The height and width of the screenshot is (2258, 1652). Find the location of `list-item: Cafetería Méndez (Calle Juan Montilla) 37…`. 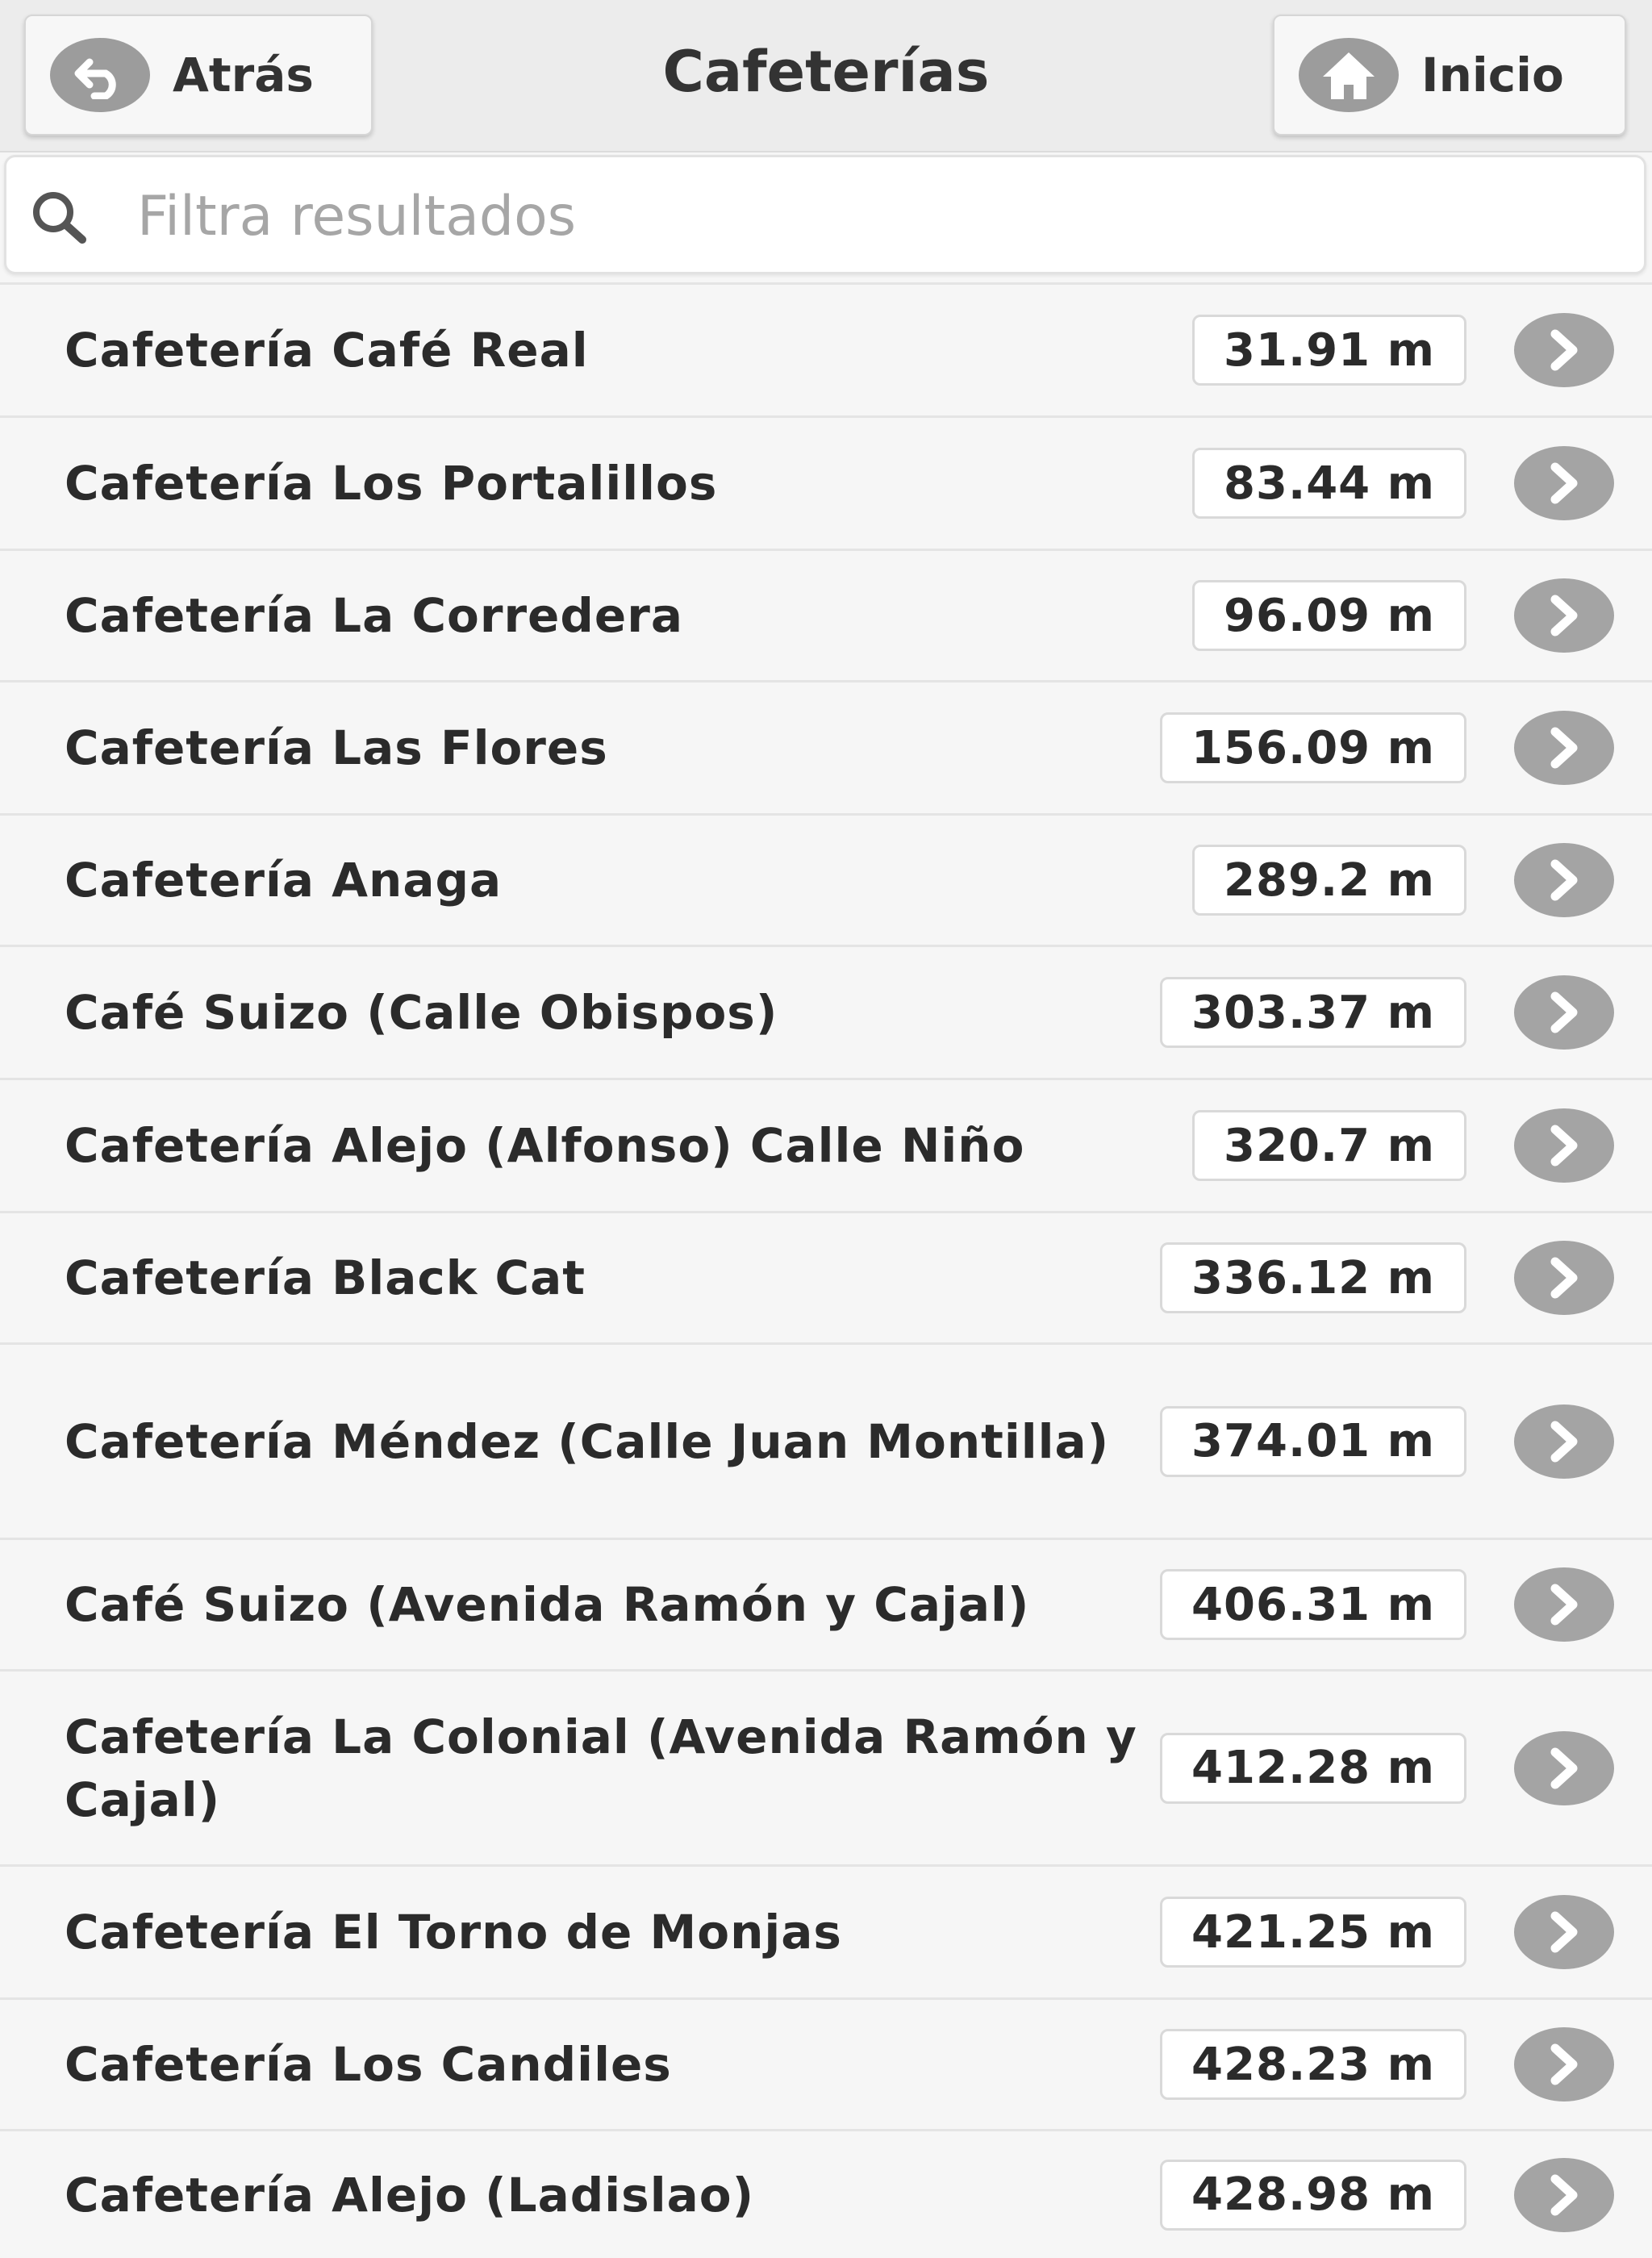

list-item: Cafetería Méndez (Calle Juan Montilla) 37… is located at coordinates (826, 1440).